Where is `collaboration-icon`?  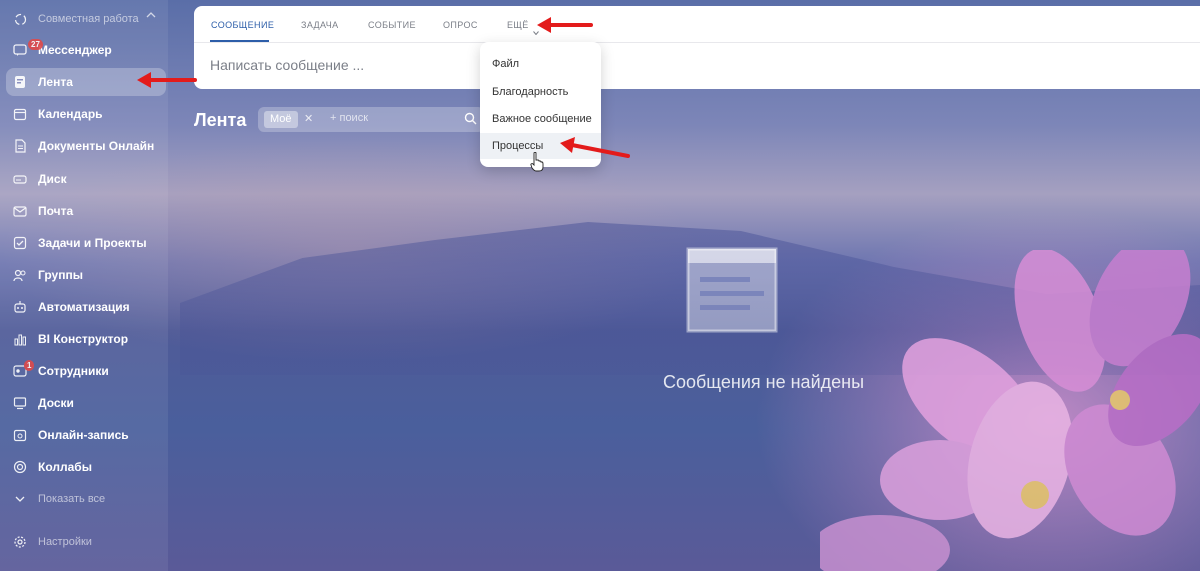 collaboration-icon is located at coordinates (20, 19).